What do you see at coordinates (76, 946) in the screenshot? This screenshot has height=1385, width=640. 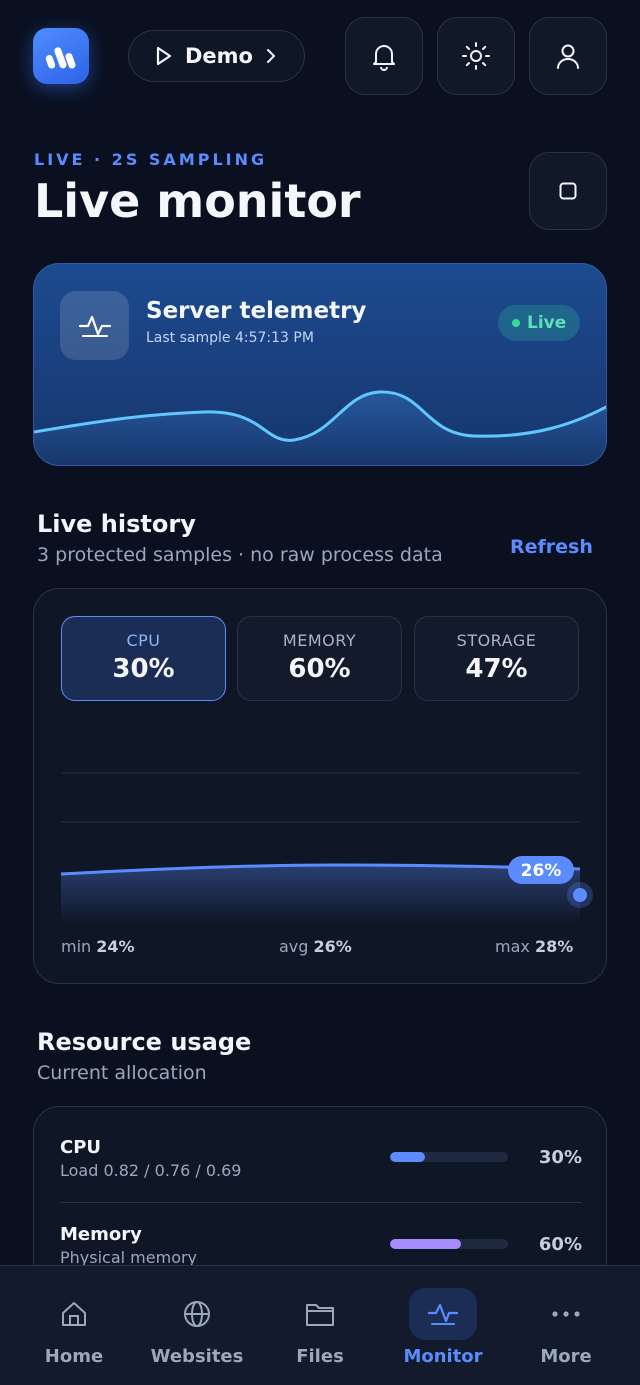 I see `stat-min-label: min` at bounding box center [76, 946].